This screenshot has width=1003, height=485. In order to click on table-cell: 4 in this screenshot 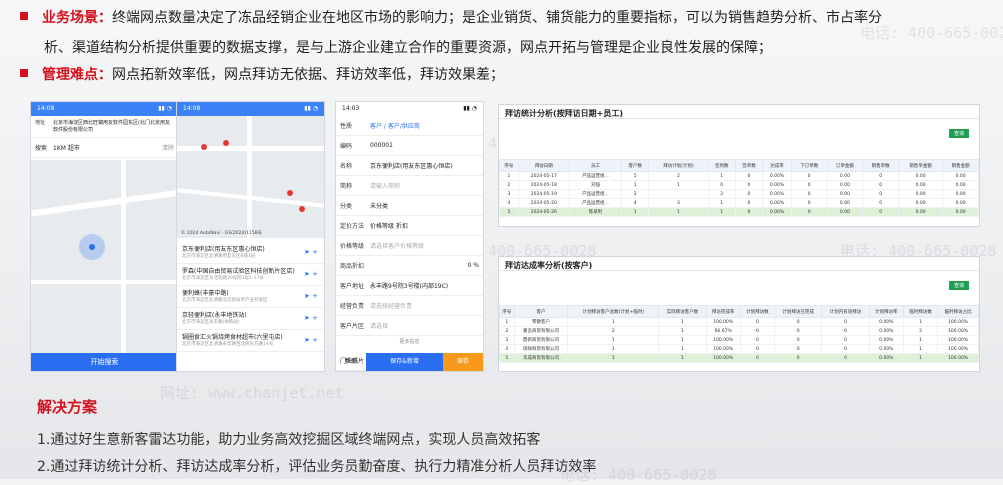, I will do `click(507, 349)`.